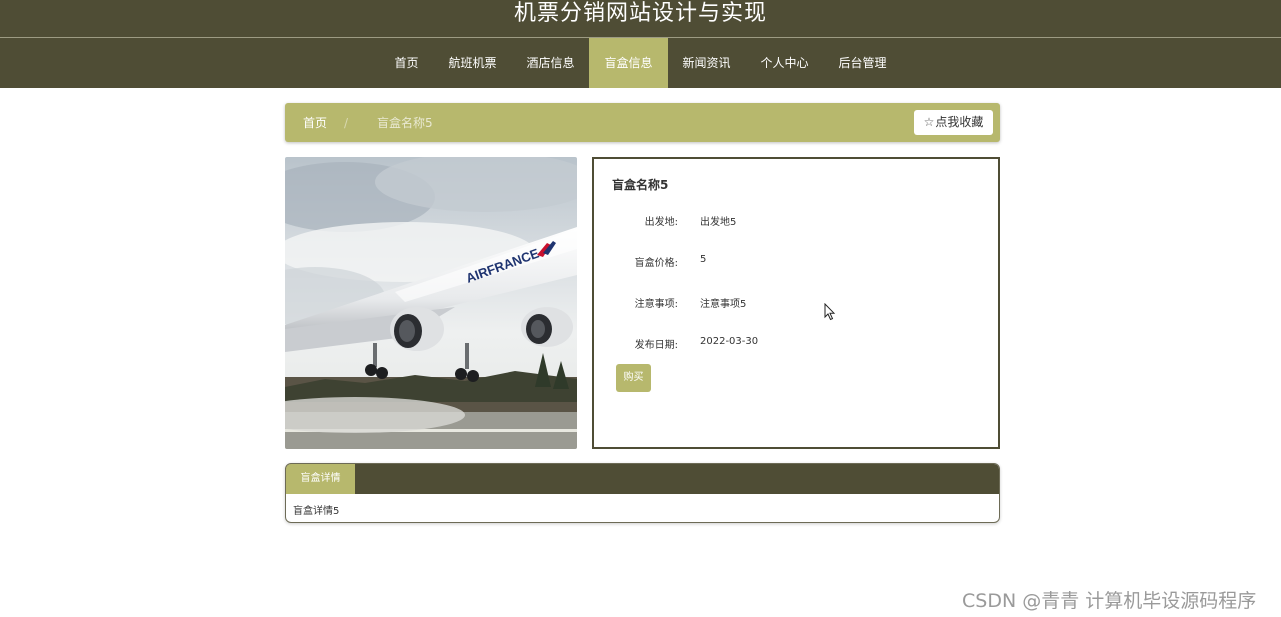 The image size is (1281, 617). Describe the element at coordinates (656, 263) in the screenshot. I see `field-label: 盲盒价格:` at that location.